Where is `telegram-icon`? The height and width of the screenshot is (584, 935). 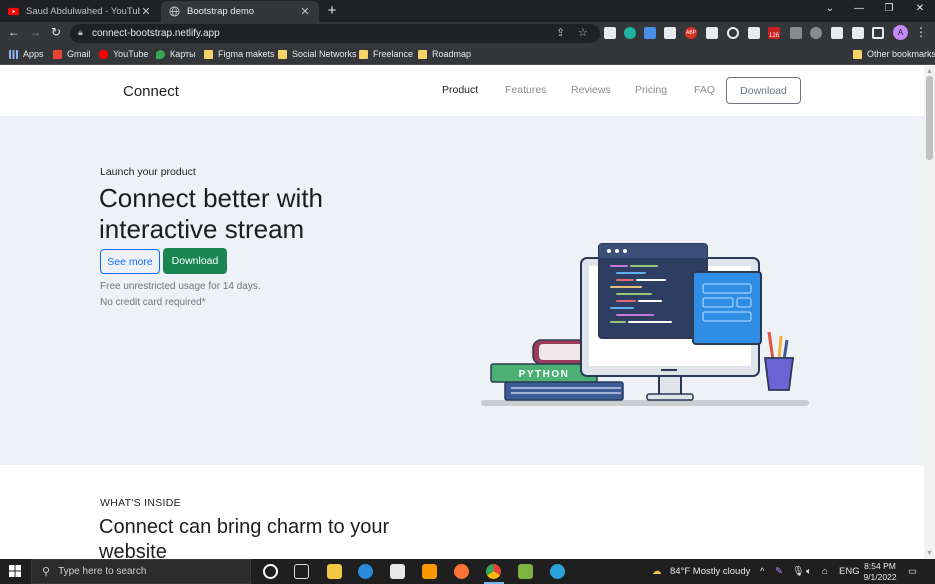 telegram-icon is located at coordinates (557, 571).